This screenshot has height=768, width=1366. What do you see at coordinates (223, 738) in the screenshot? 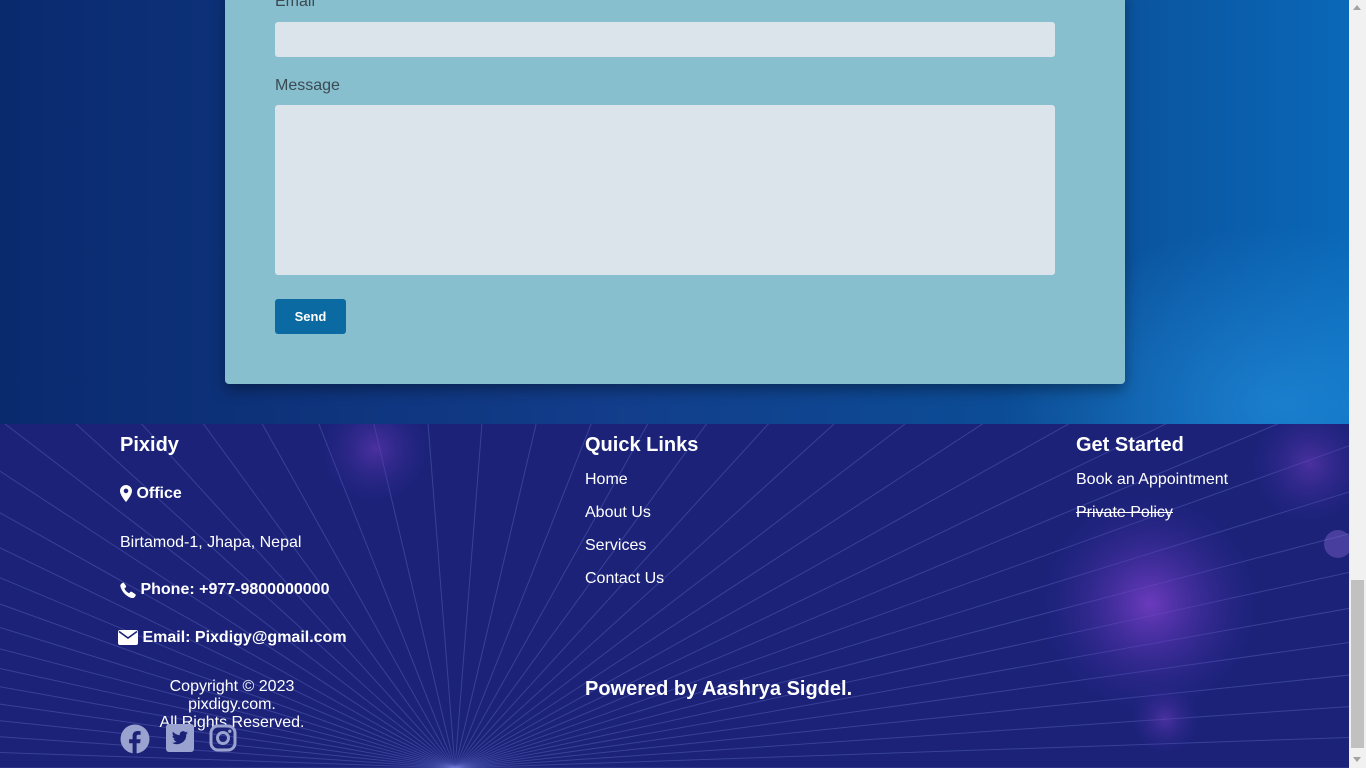
I see `instagram-icon` at bounding box center [223, 738].